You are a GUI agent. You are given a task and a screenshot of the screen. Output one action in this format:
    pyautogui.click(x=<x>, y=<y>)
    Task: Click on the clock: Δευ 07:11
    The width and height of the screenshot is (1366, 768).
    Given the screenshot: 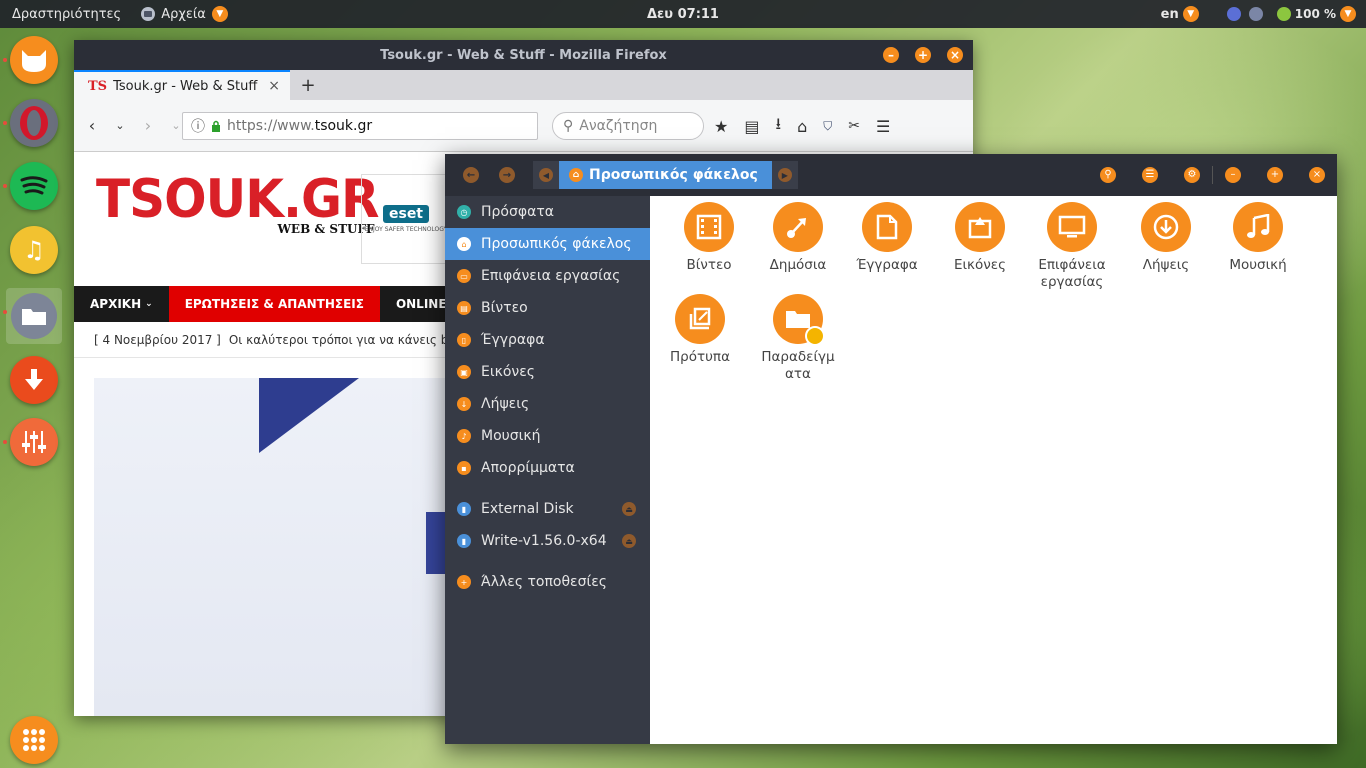 What is the action you would take?
    pyautogui.click(x=683, y=14)
    